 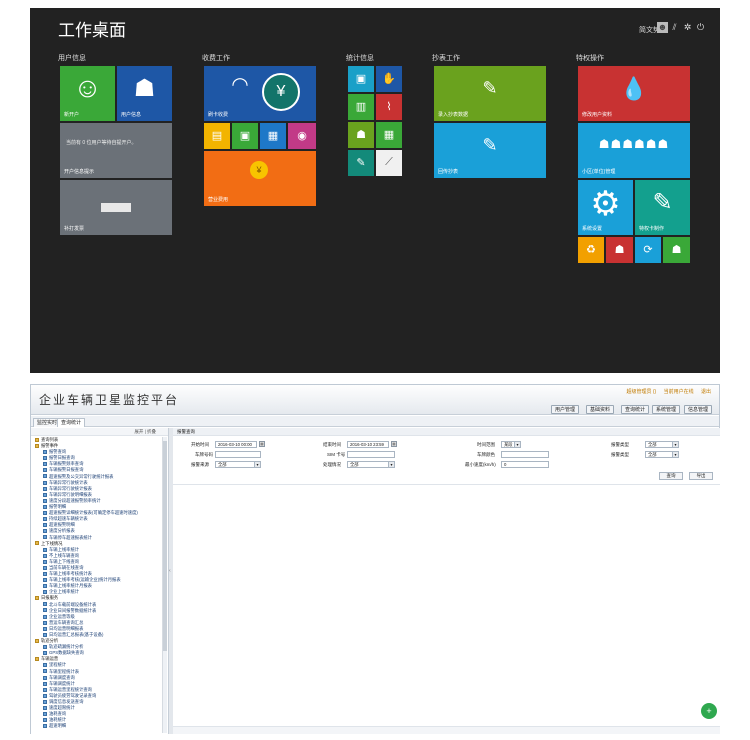 What do you see at coordinates (701, 476) in the screenshot?
I see `export-button: 导出` at bounding box center [701, 476].